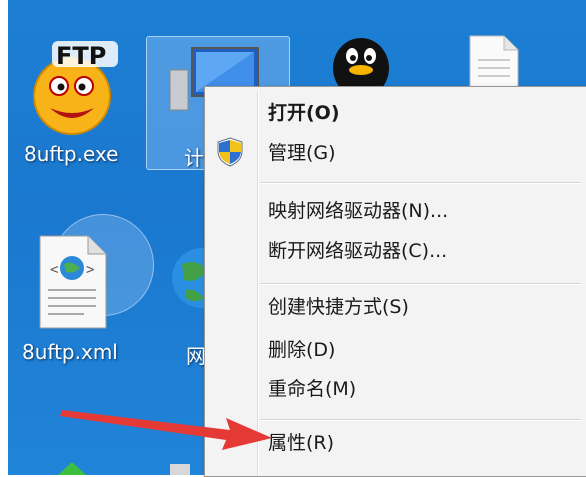 The image size is (586, 477). Describe the element at coordinates (338, 307) in the screenshot. I see `menu-item-create-shortcut: 创建快捷方式(S)` at that location.